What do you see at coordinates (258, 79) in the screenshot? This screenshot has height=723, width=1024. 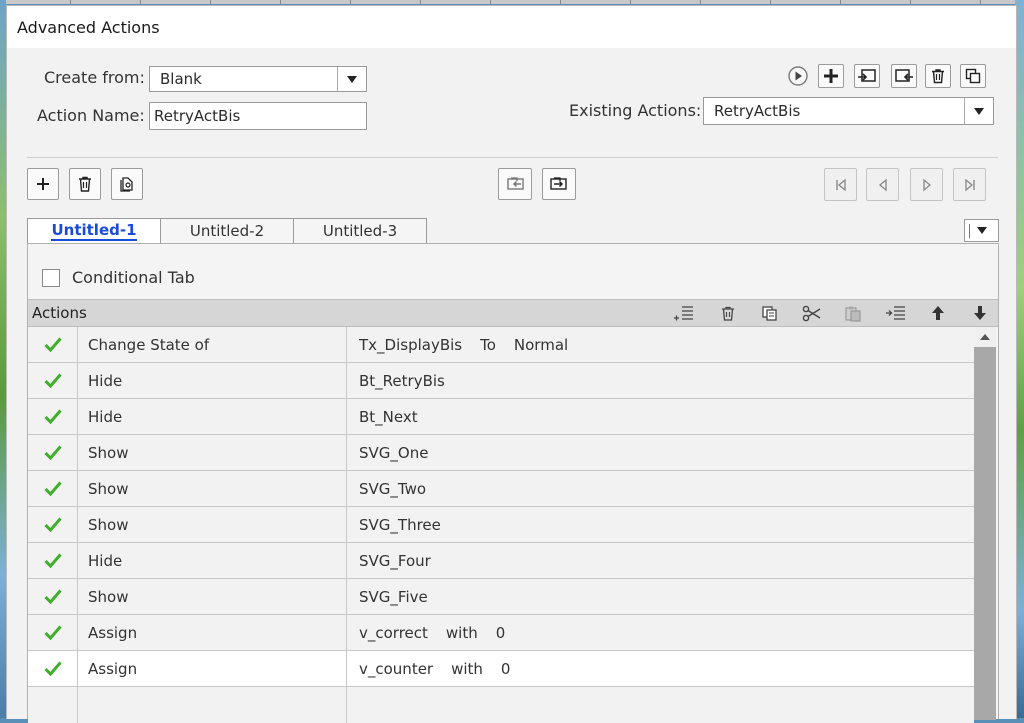 I see `create-from-select: Blank` at bounding box center [258, 79].